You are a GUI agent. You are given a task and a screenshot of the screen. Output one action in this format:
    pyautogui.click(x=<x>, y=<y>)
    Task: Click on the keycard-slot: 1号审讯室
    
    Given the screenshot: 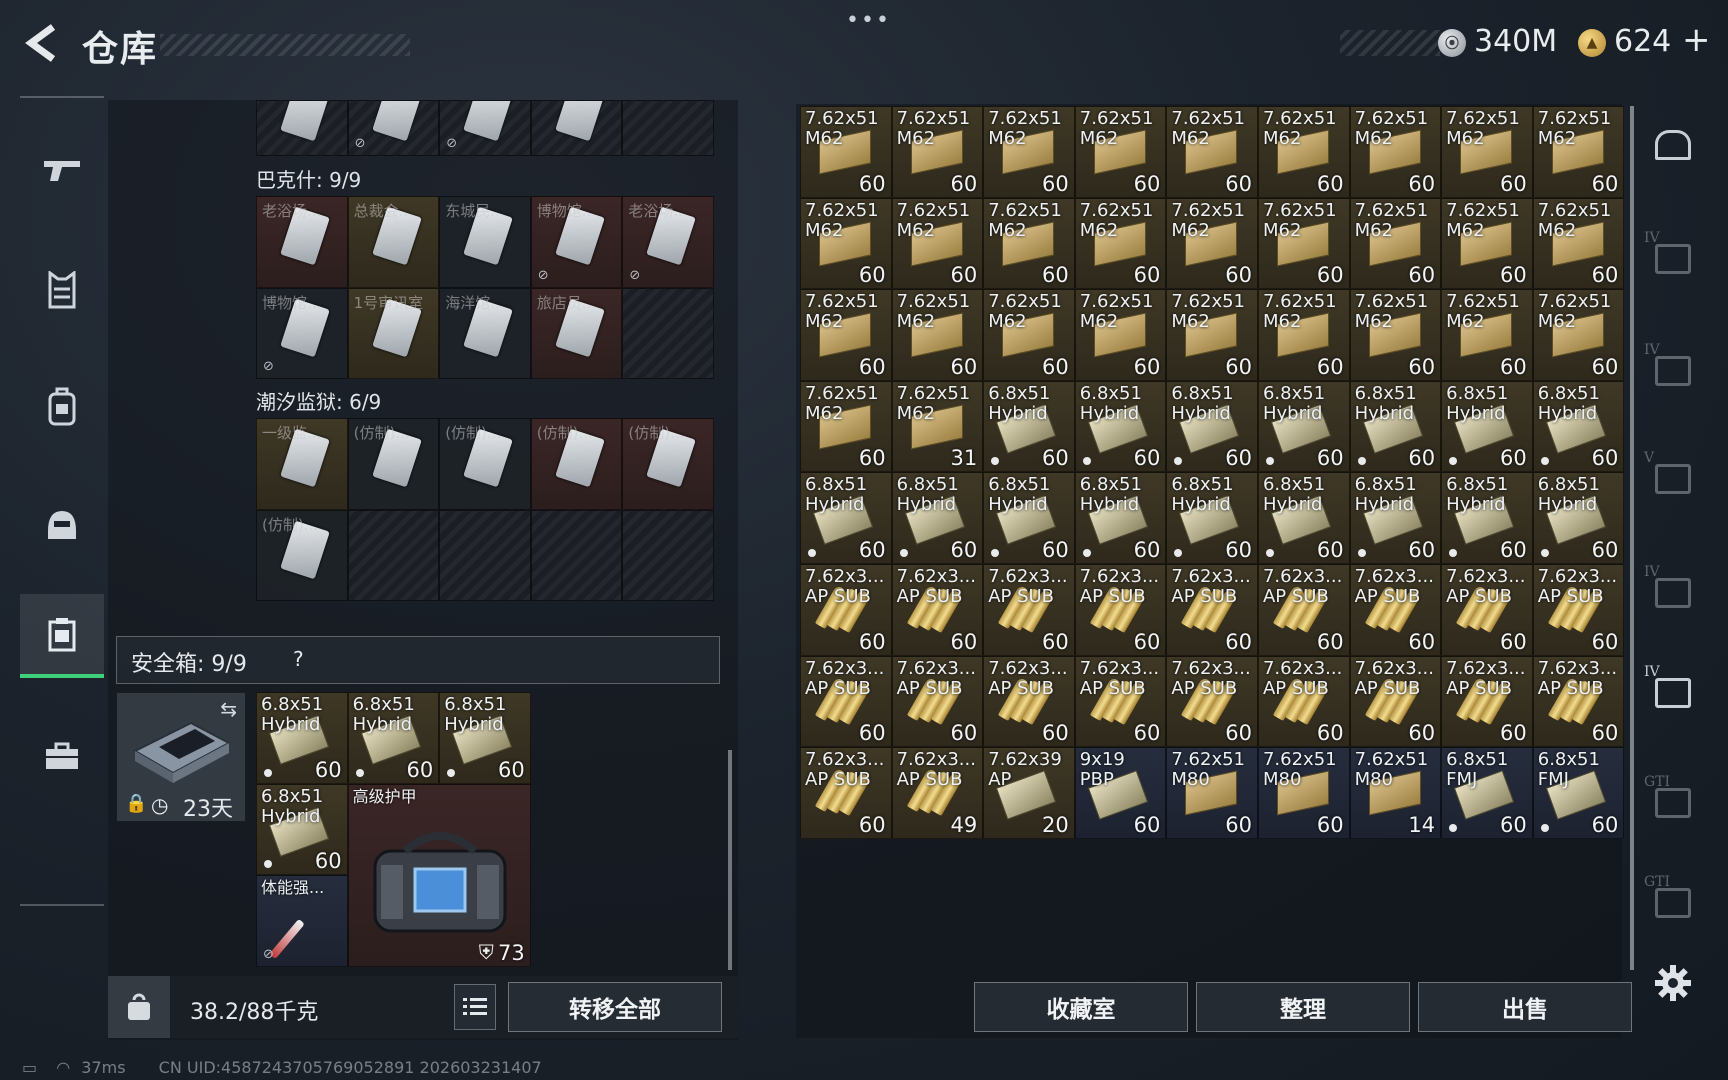 What is the action you would take?
    pyautogui.click(x=393, y=333)
    